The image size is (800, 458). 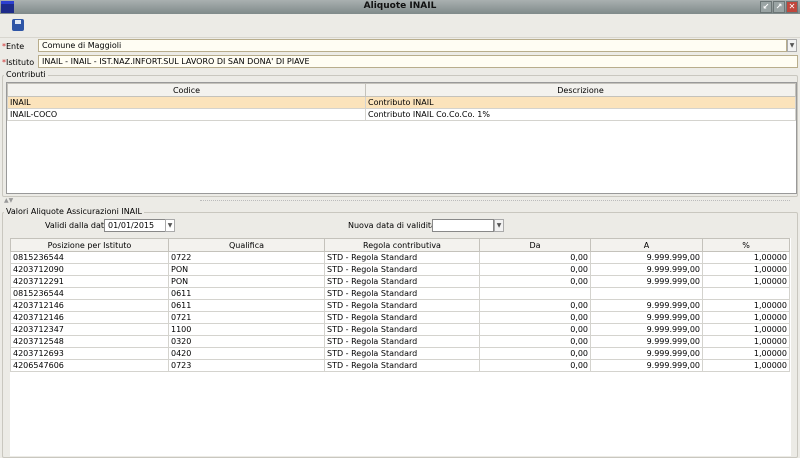 What do you see at coordinates (246, 245) in the screenshot?
I see `column-header: Qualifica` at bounding box center [246, 245].